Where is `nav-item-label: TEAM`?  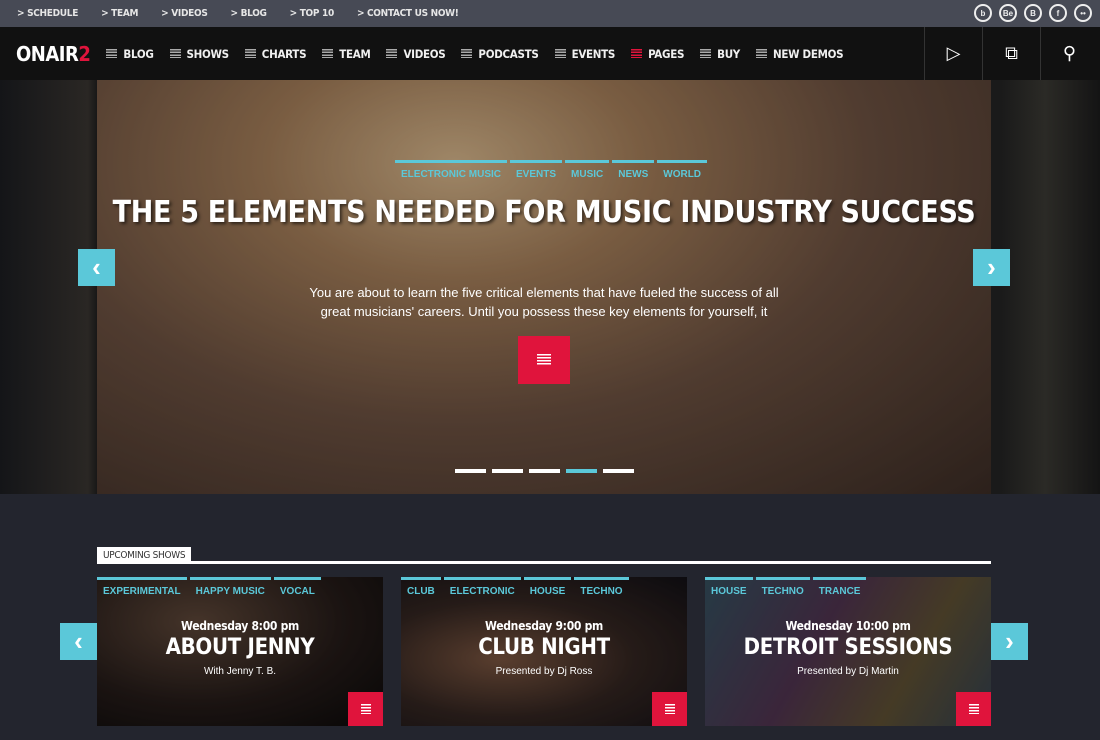
nav-item-label: TEAM is located at coordinates (355, 53).